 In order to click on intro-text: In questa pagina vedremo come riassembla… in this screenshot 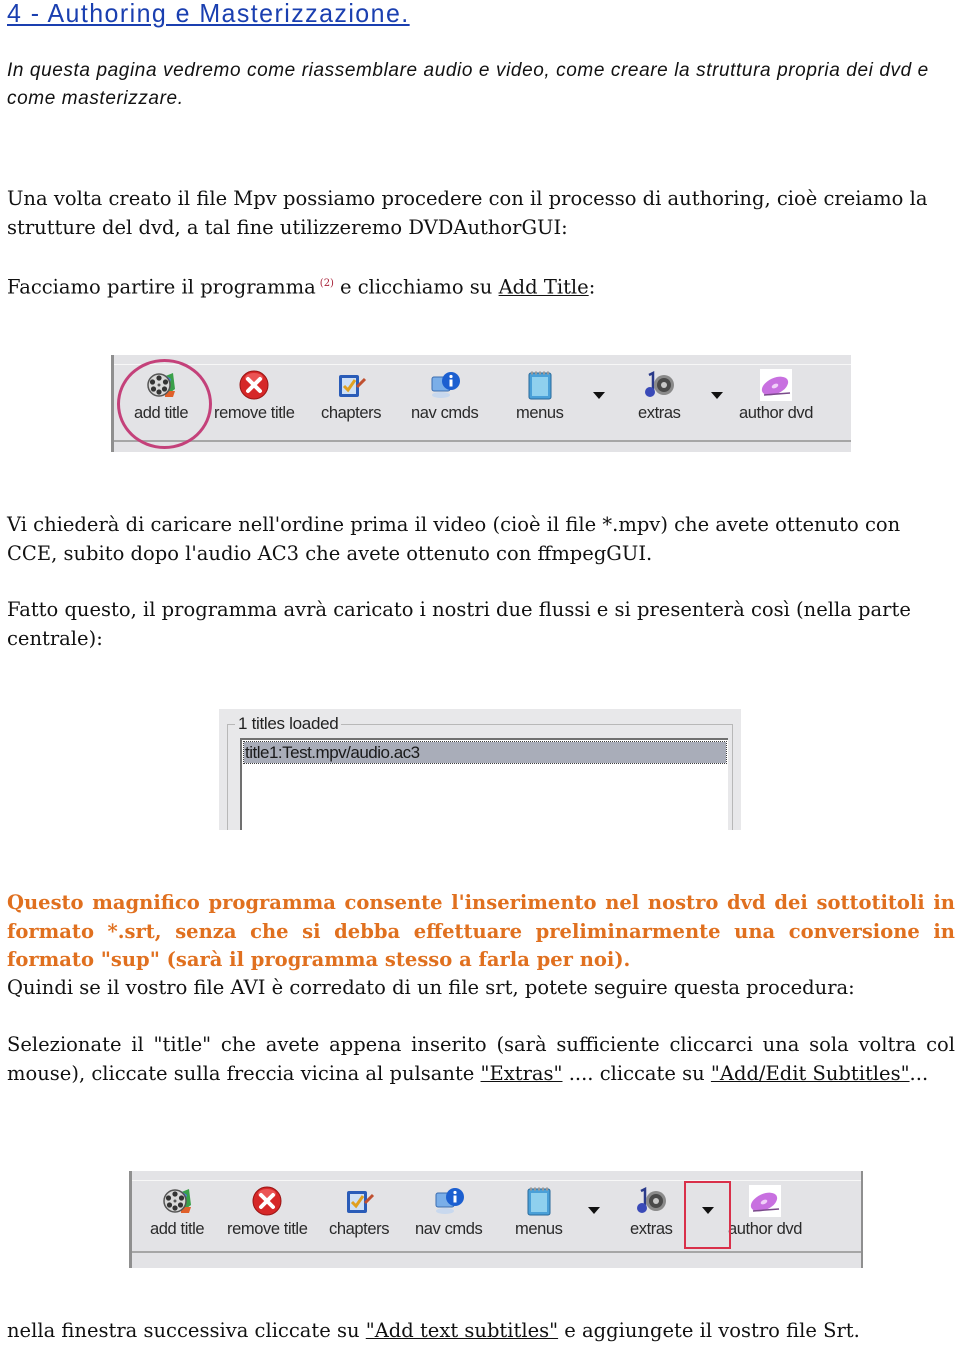, I will do `click(468, 84)`.